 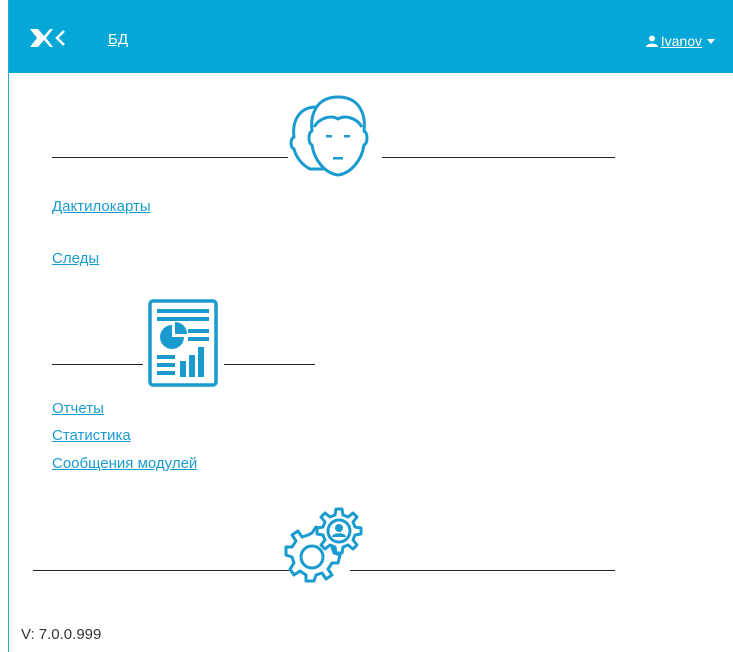 I want to click on top-navbar: БД Ivanov, so click(x=371, y=36).